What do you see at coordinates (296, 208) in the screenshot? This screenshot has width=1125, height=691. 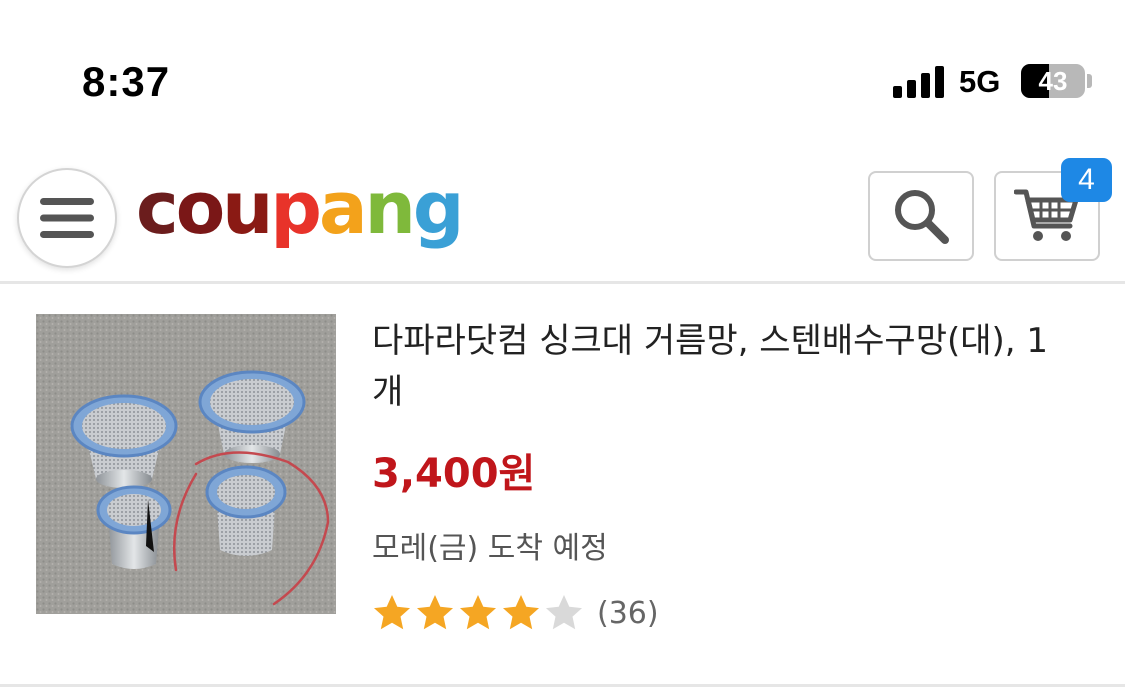 I see `logo-letter: p` at bounding box center [296, 208].